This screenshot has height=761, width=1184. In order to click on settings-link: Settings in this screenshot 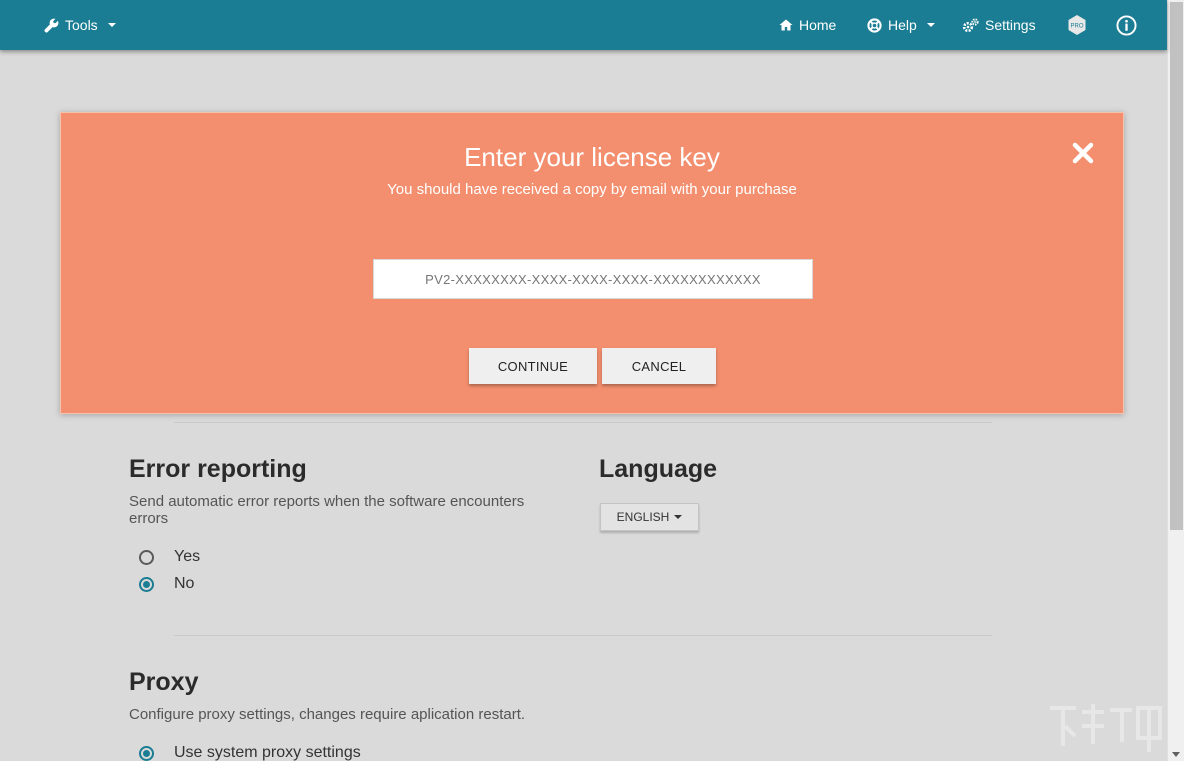, I will do `click(999, 25)`.